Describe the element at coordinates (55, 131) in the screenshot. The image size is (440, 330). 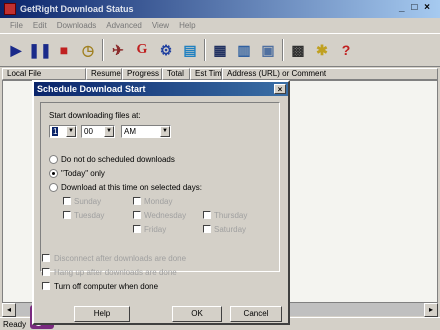
I see `hour-value: 1` at that location.